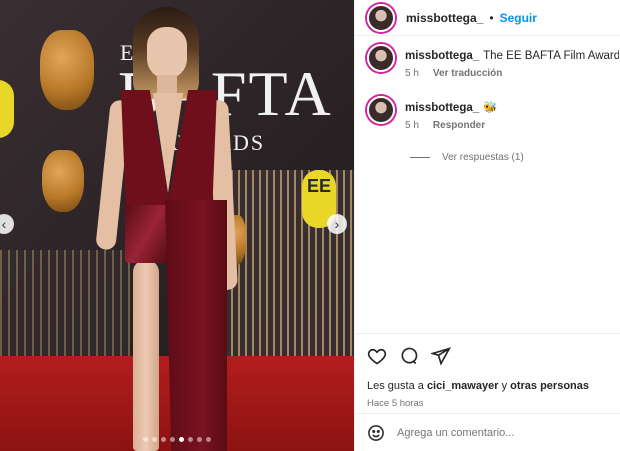 The height and width of the screenshot is (451, 620). I want to click on likes-others: otras personas, so click(549, 386).